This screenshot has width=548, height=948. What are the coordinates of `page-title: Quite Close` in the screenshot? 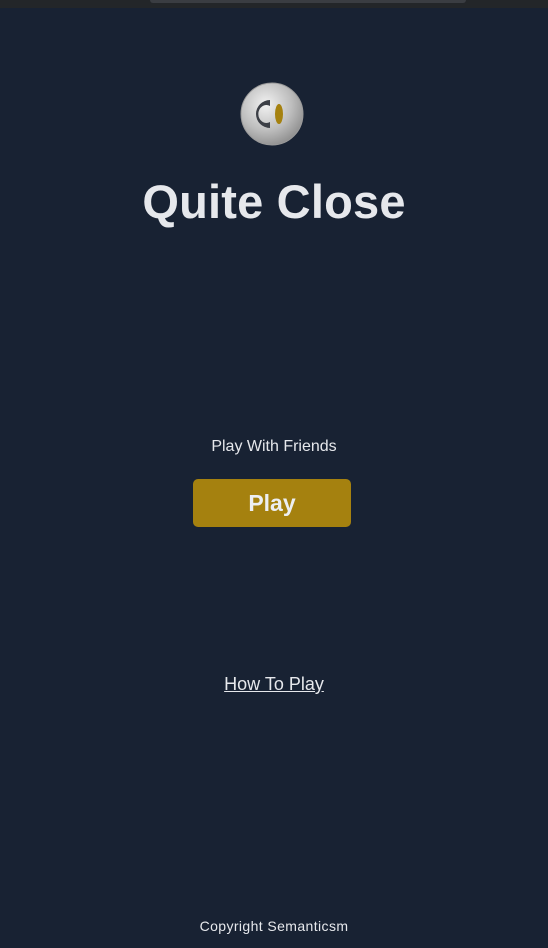 It's located at (274, 201).